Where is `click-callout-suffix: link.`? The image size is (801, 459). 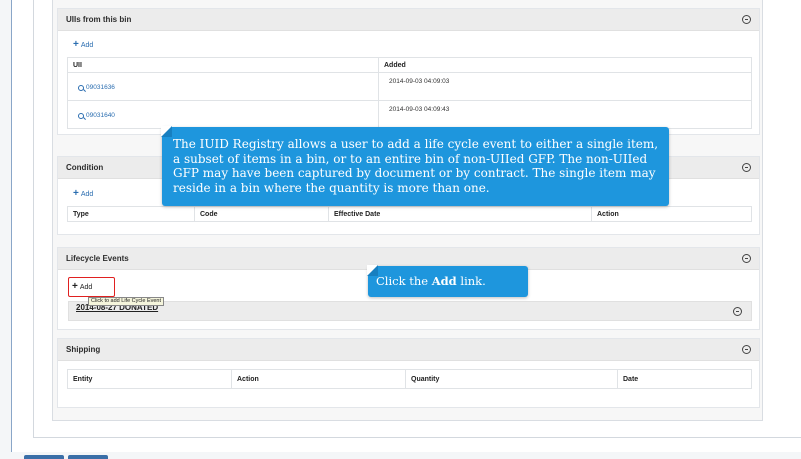
click-callout-suffix: link. is located at coordinates (471, 281).